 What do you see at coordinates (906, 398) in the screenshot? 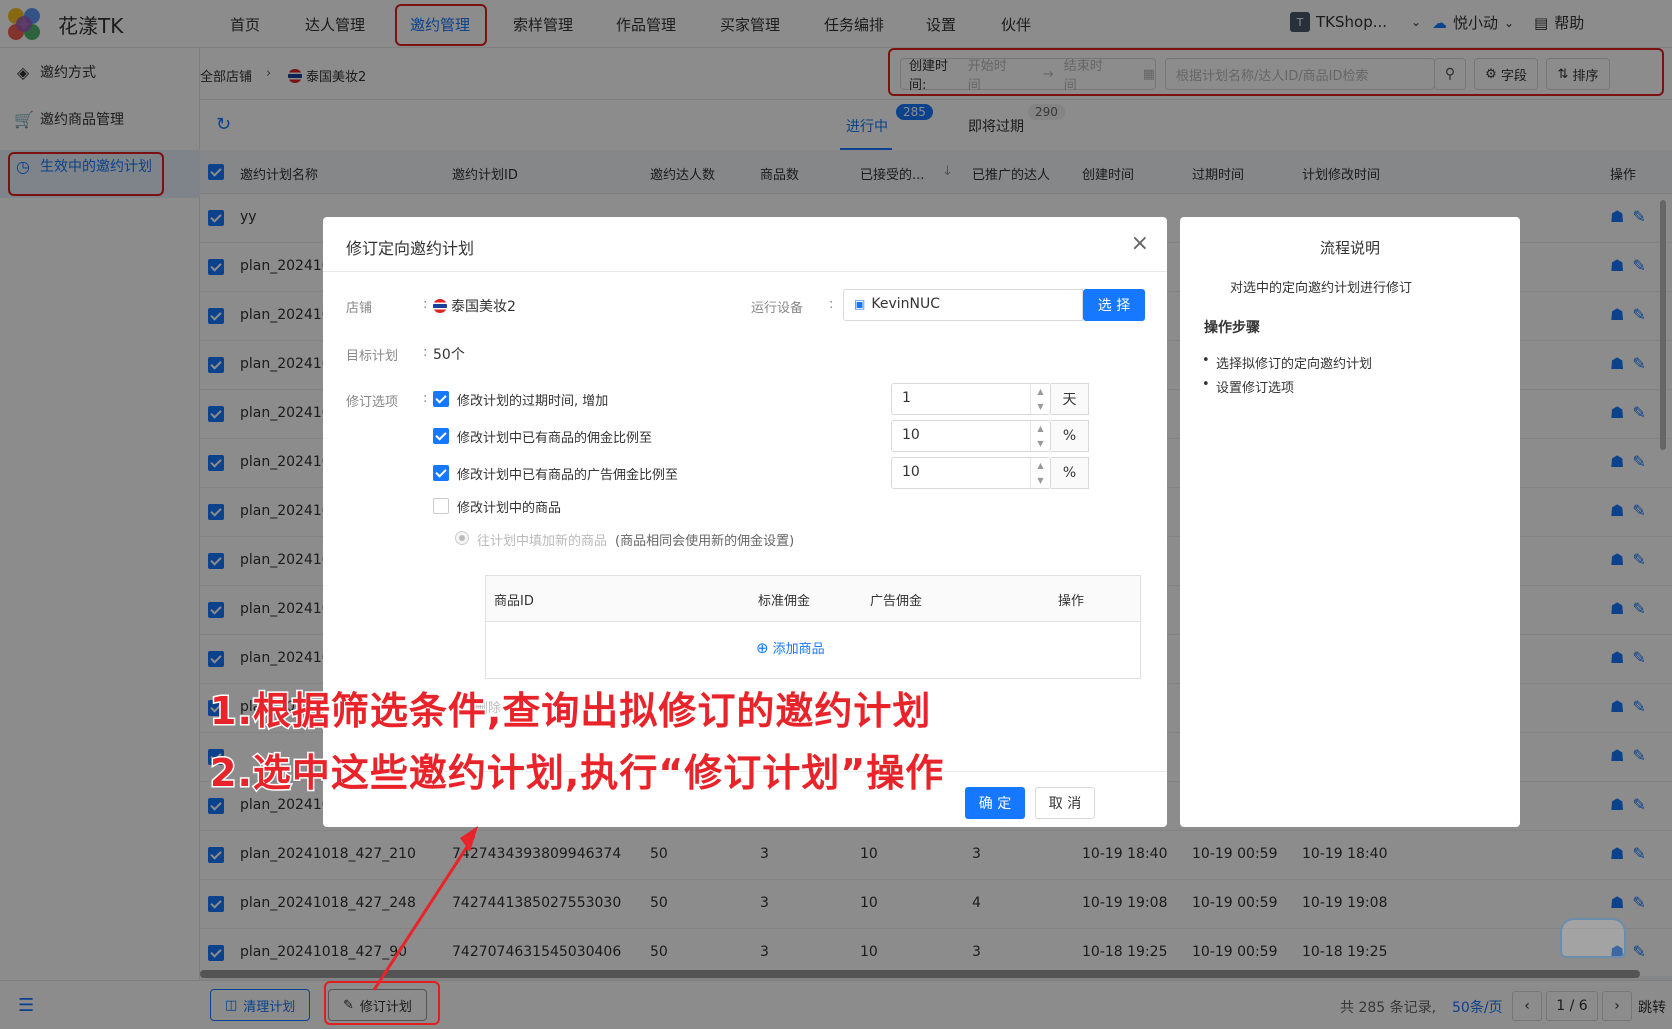
I see `expire-days-value: 1` at bounding box center [906, 398].